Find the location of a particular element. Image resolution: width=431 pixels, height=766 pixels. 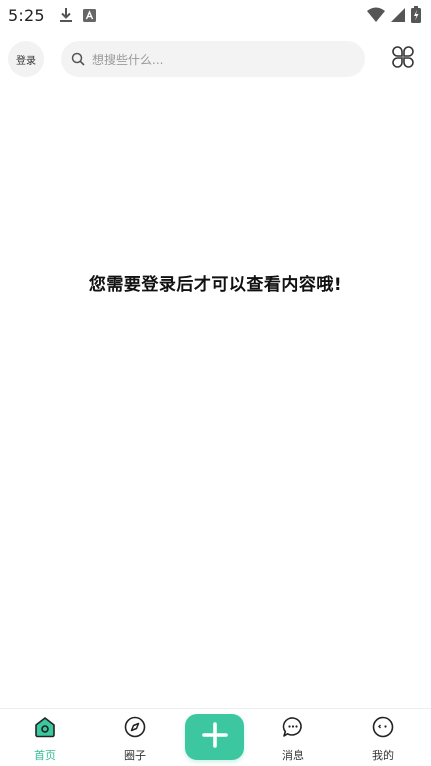

chat-bubble-icon is located at coordinates (293, 727).